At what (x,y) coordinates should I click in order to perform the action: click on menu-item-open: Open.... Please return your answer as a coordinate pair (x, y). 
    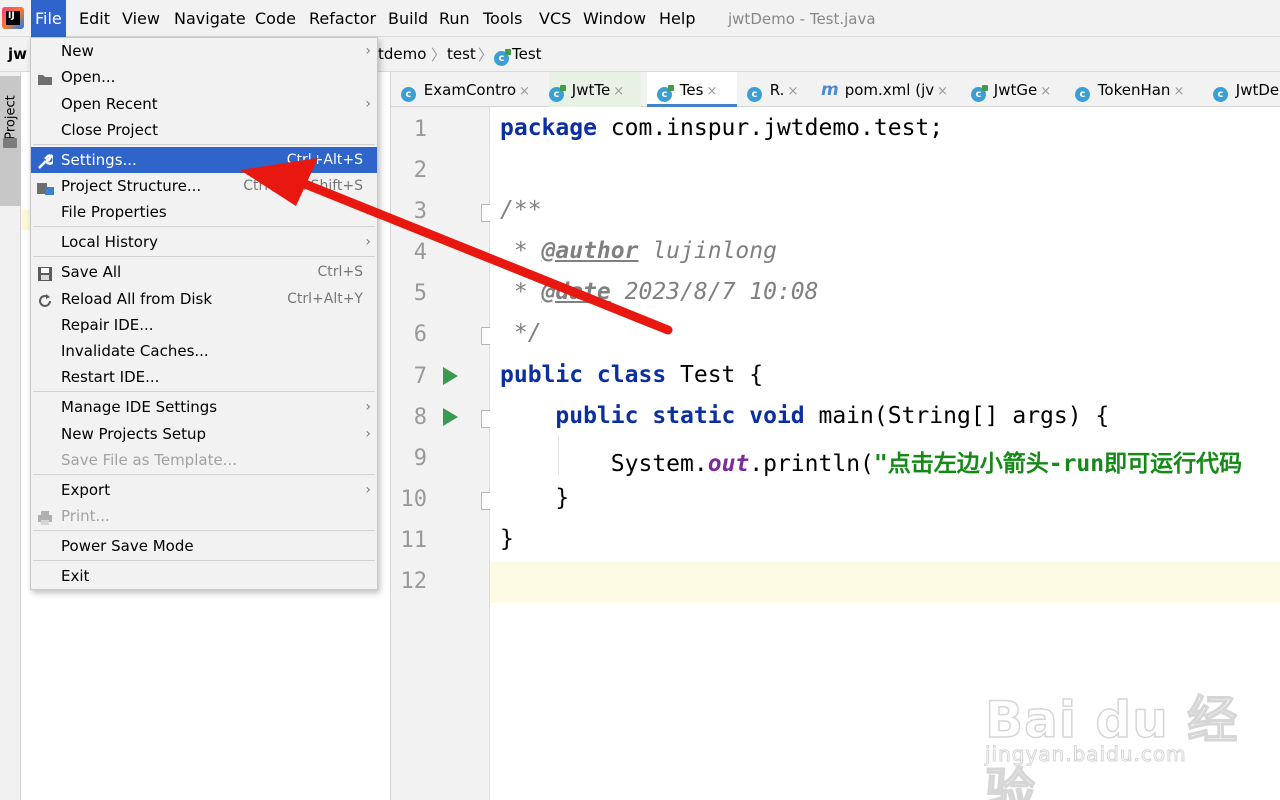
    Looking at the image, I should click on (204, 77).